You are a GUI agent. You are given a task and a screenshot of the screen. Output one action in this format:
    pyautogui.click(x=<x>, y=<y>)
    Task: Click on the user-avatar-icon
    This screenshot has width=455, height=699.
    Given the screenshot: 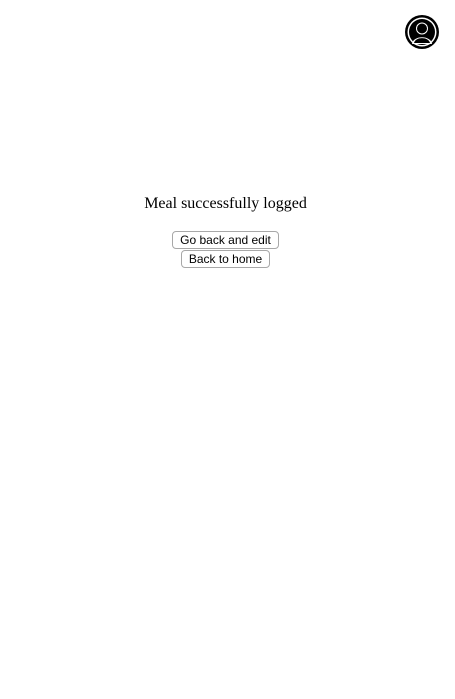 What is the action you would take?
    pyautogui.click(x=422, y=32)
    